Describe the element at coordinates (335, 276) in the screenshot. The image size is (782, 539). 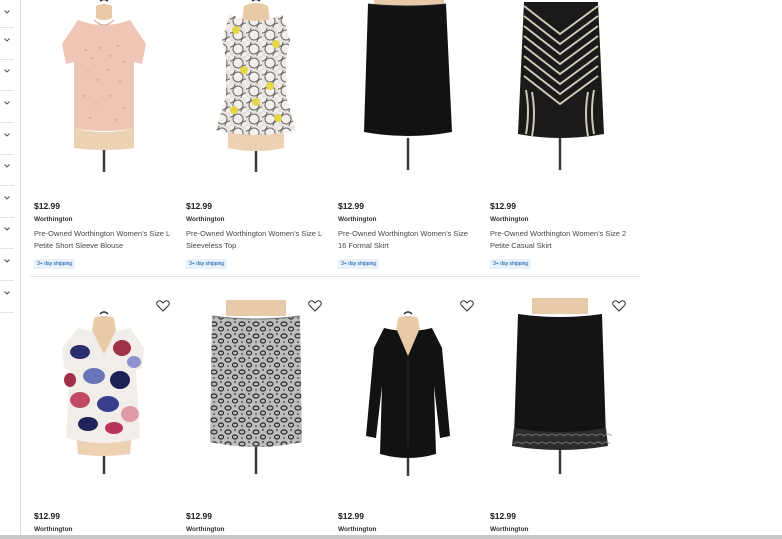
I see `row-divider` at that location.